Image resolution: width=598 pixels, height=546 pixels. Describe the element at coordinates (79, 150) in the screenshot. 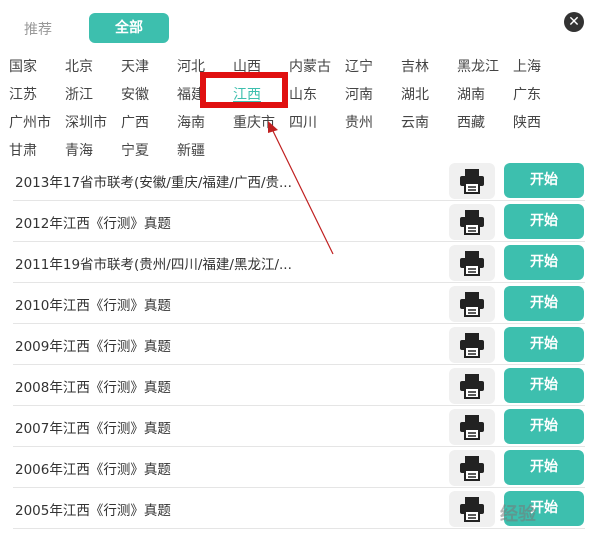

I see `province-item: 青海` at that location.